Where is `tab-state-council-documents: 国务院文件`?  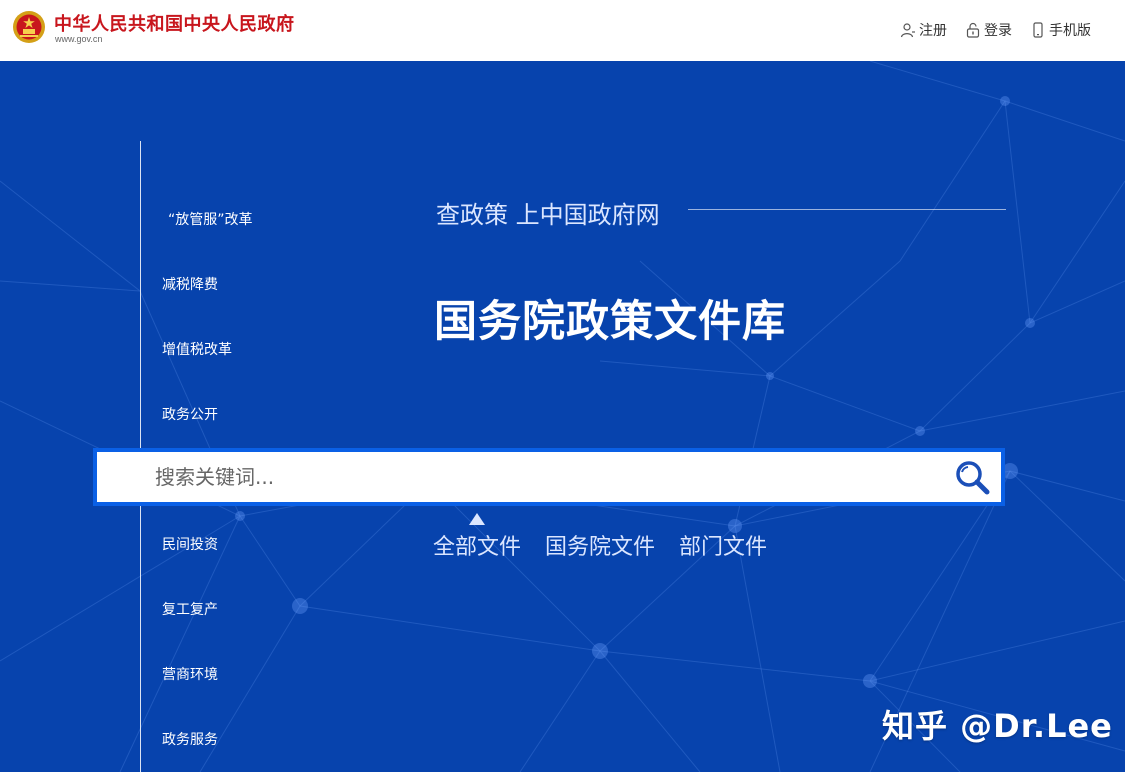
tab-state-council-documents: 国务院文件 is located at coordinates (600, 545).